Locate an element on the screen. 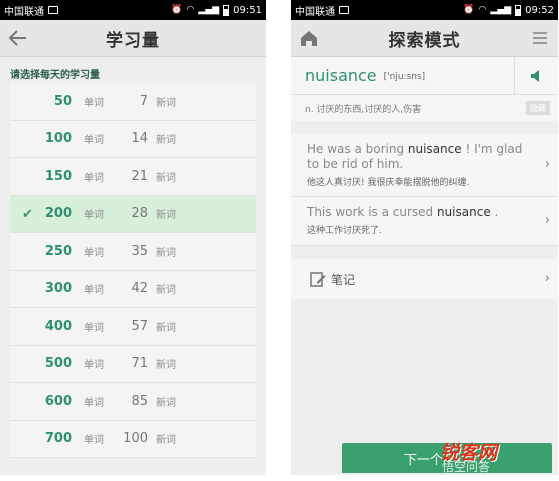 Image resolution: width=559 pixels, height=481 pixels. amount-option-row: 100 单词 14 新词 is located at coordinates (133, 139).